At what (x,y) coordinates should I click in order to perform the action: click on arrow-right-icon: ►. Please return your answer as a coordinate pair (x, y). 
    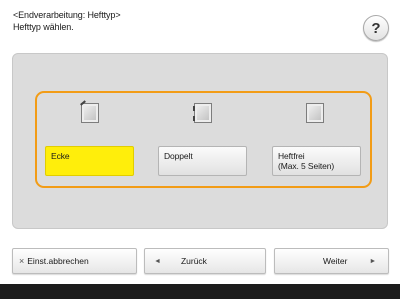
    Looking at the image, I should click on (373, 261).